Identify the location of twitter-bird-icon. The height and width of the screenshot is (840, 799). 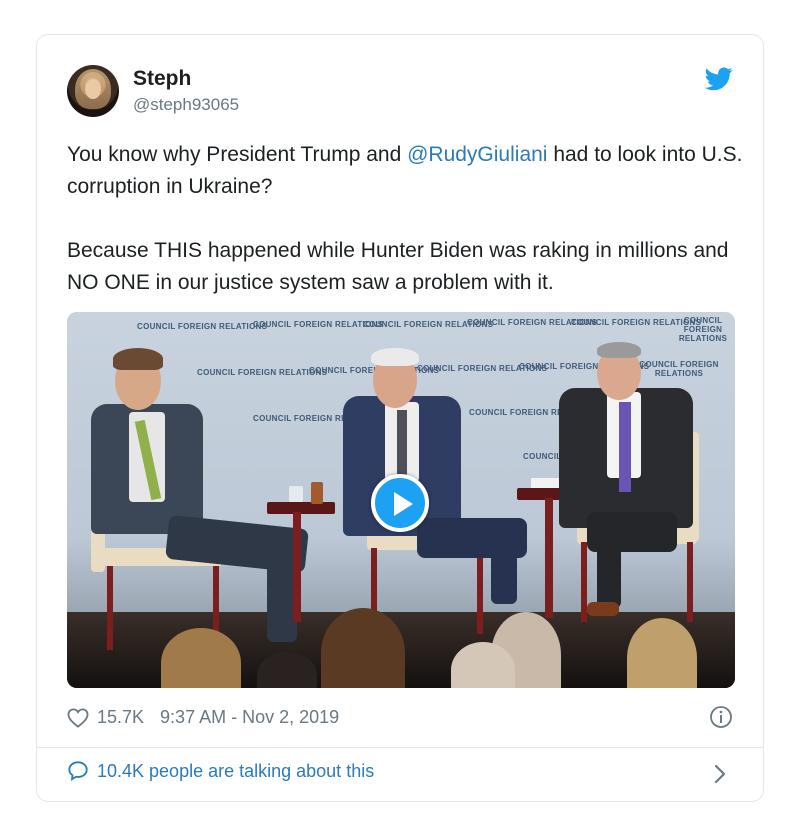
(719, 79).